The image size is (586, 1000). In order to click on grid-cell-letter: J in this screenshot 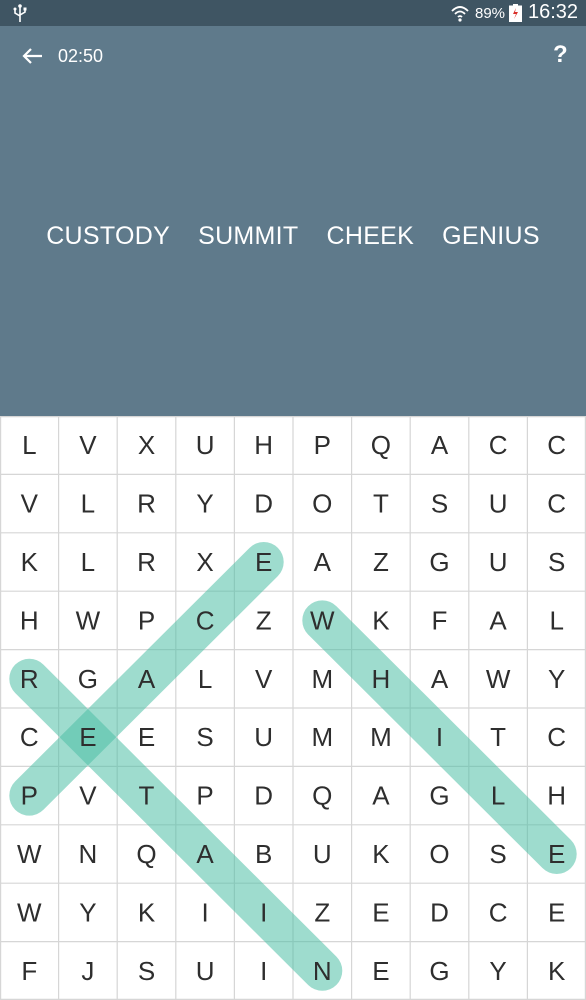, I will do `click(87, 971)`.